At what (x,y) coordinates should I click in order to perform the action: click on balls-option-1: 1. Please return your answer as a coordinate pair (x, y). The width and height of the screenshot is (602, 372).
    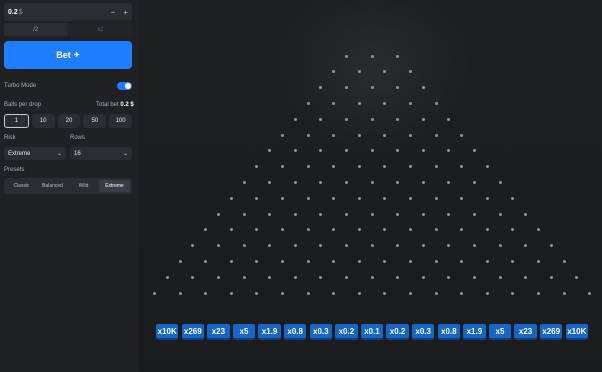
    Looking at the image, I should click on (16, 121).